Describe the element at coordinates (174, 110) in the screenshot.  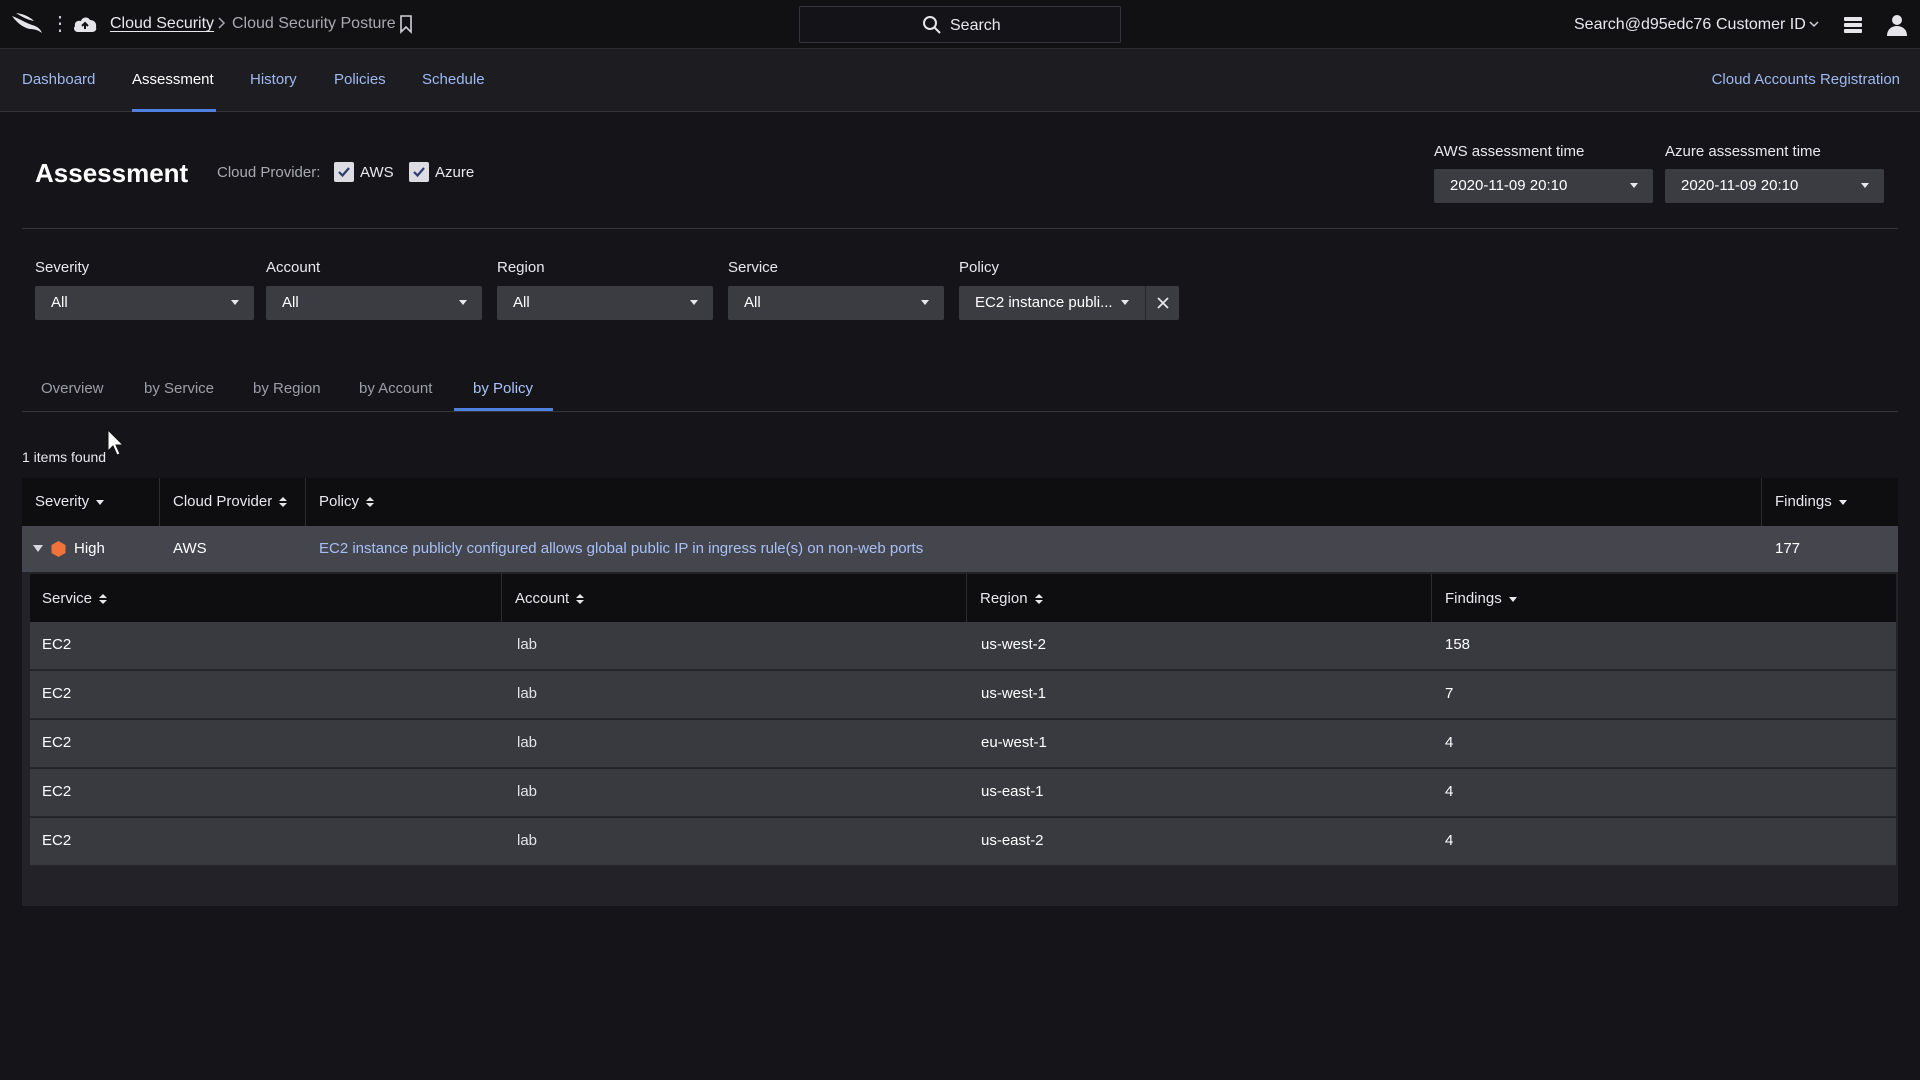
I see `nav-active-indicator` at that location.